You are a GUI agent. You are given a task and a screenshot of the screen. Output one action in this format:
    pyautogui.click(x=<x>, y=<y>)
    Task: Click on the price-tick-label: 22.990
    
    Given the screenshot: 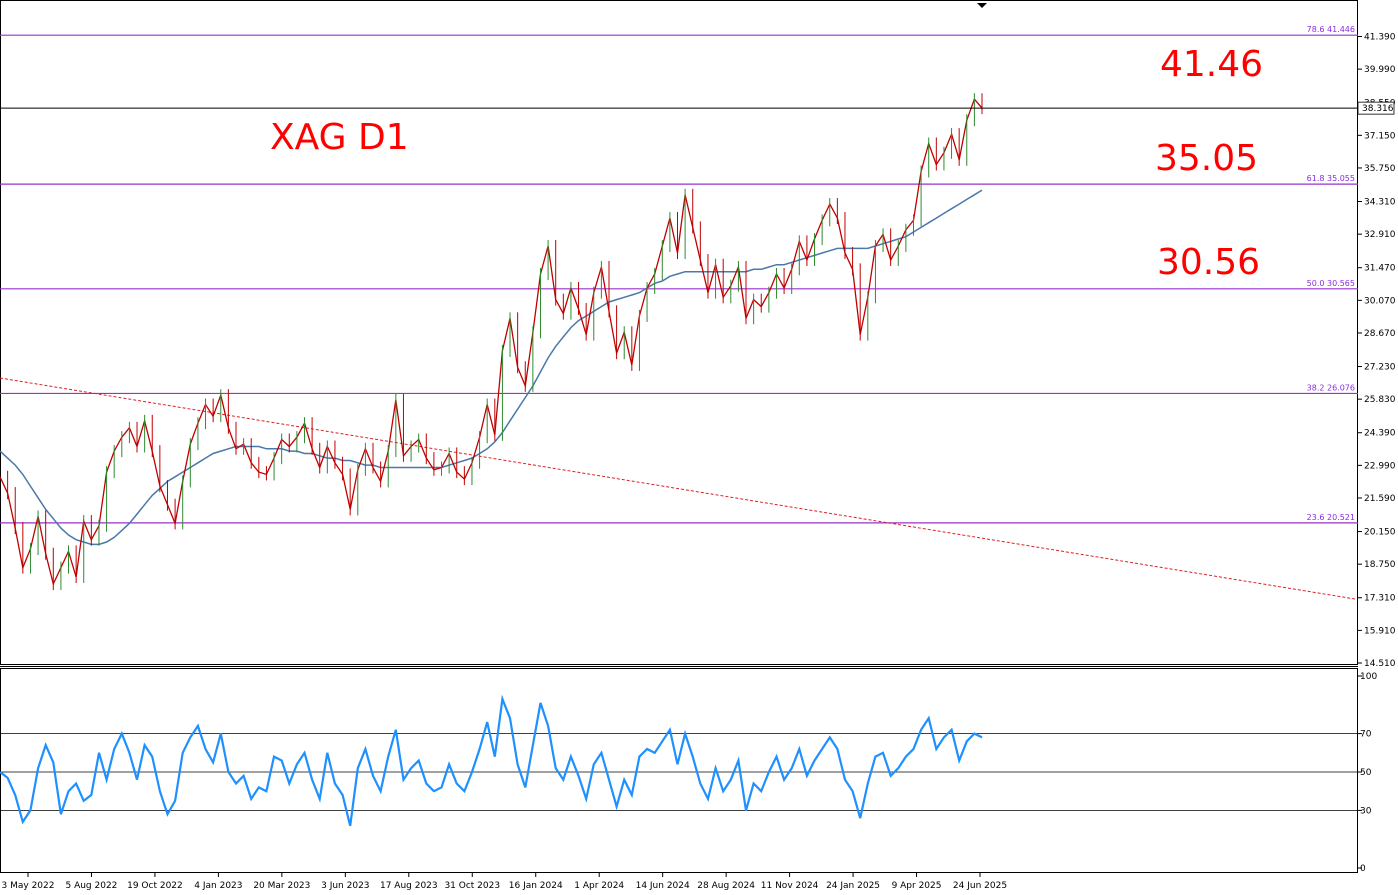 What is the action you would take?
    pyautogui.click(x=1380, y=466)
    